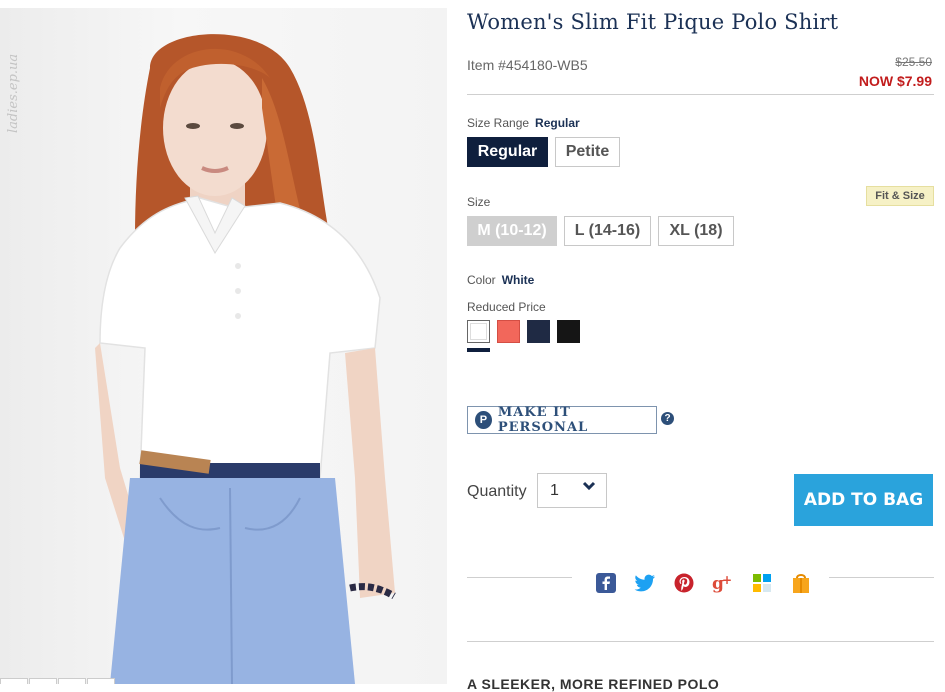  Describe the element at coordinates (895, 81) in the screenshot. I see `sale-price: NOW $7.99` at that location.